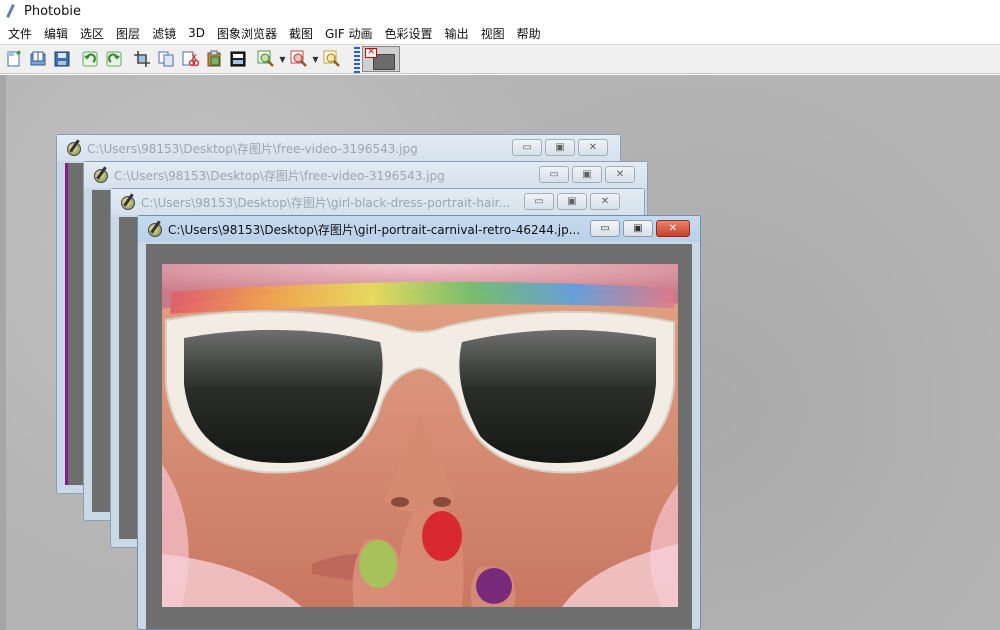  I want to click on color-swatch, so click(381, 59).